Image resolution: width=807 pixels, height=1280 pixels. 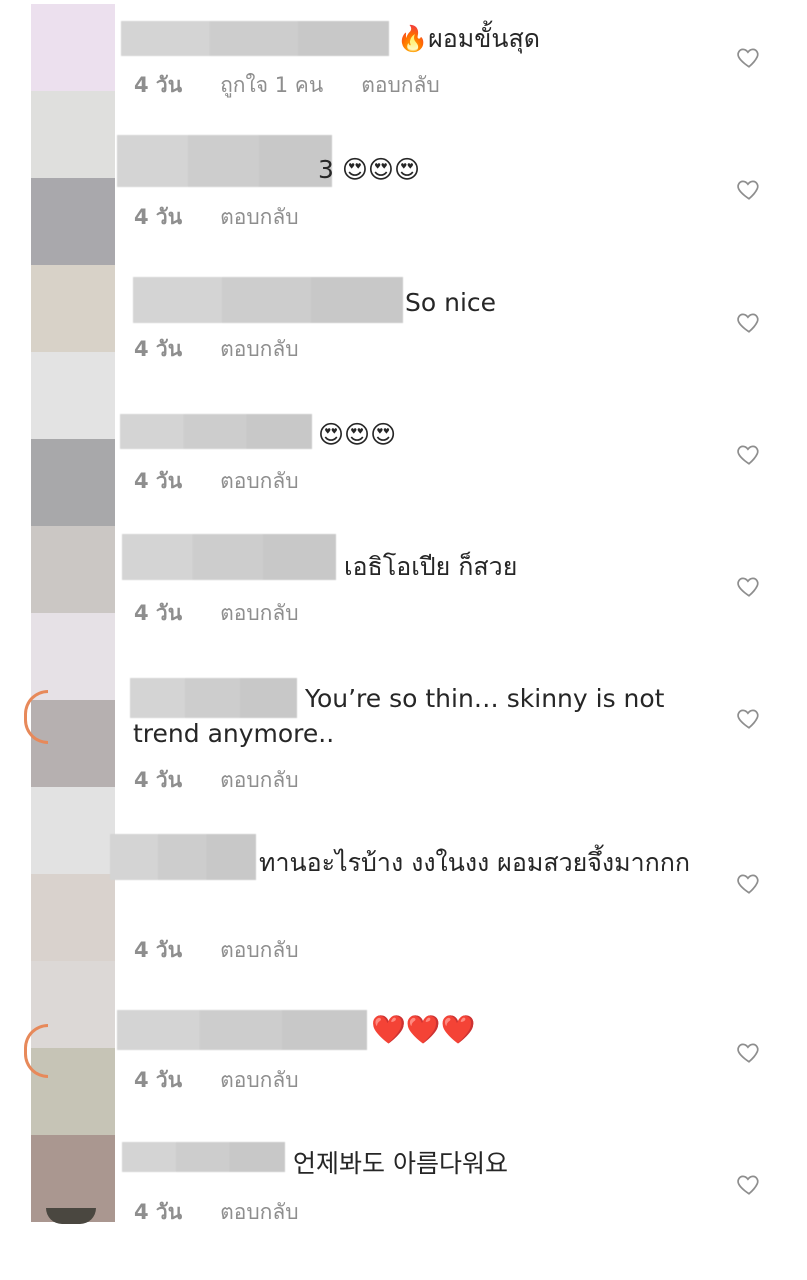 What do you see at coordinates (431, 566) in the screenshot?
I see `comment-text: เอธิโอเปีย ก็สวย` at bounding box center [431, 566].